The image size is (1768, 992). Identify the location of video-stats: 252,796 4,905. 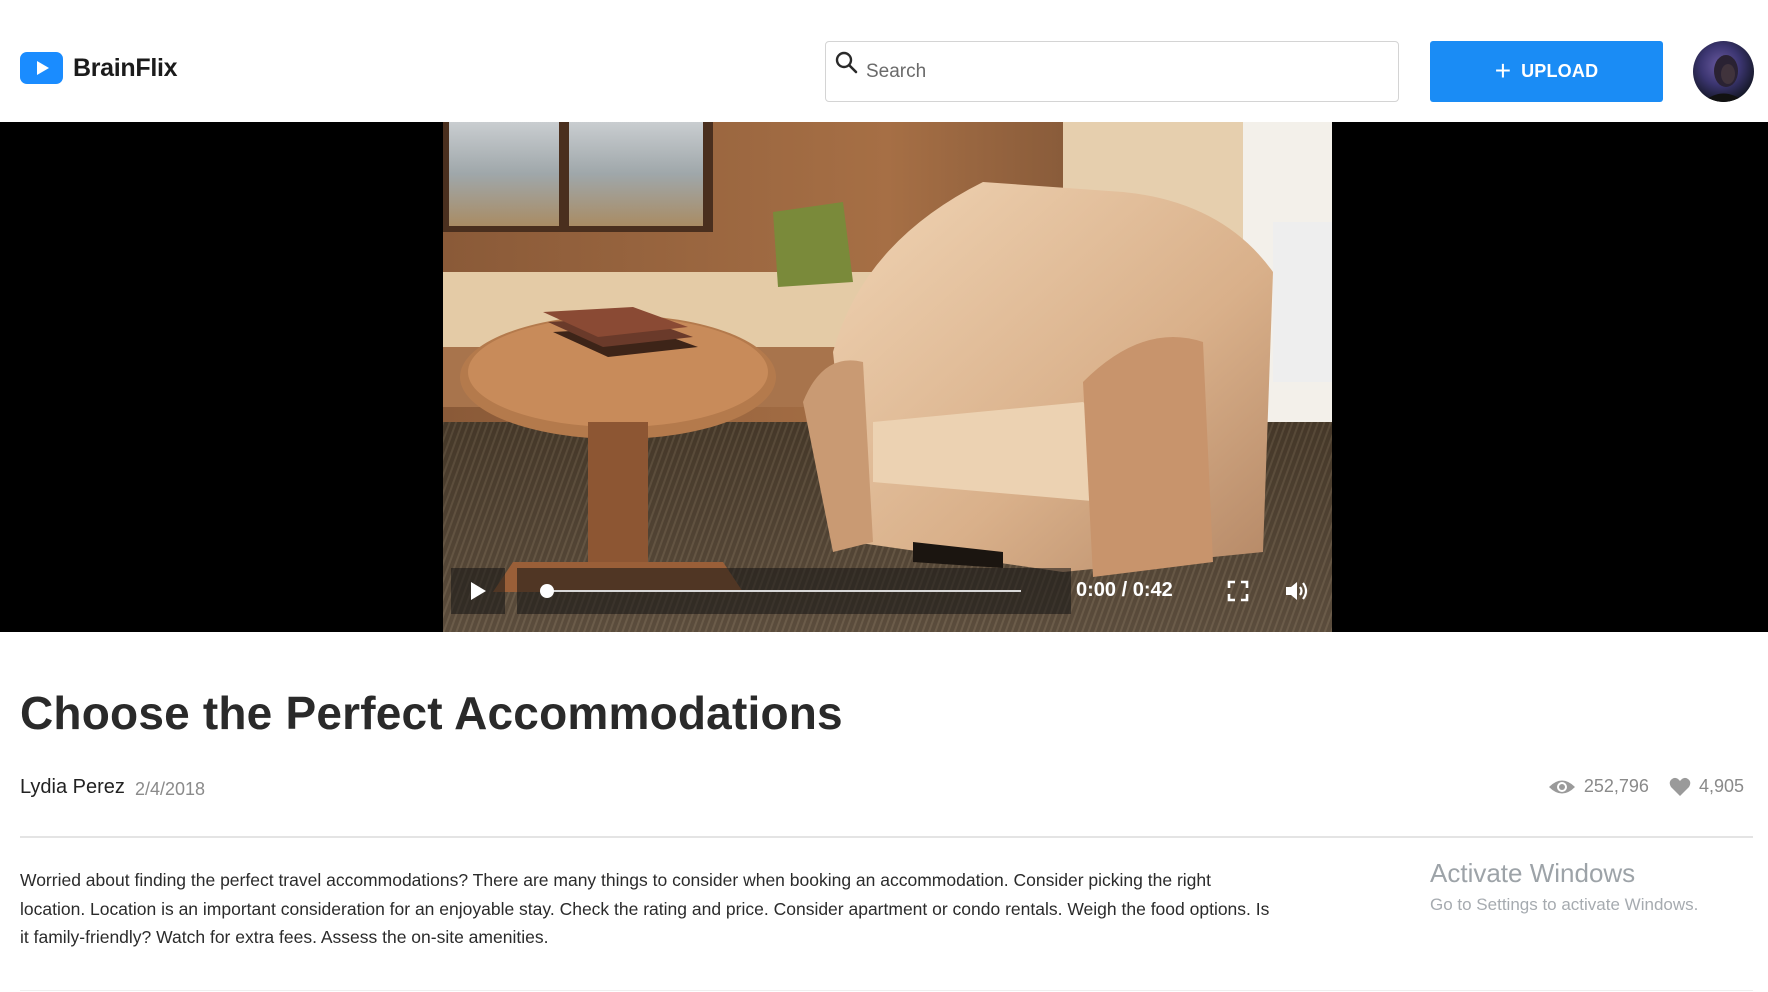
(1646, 786).